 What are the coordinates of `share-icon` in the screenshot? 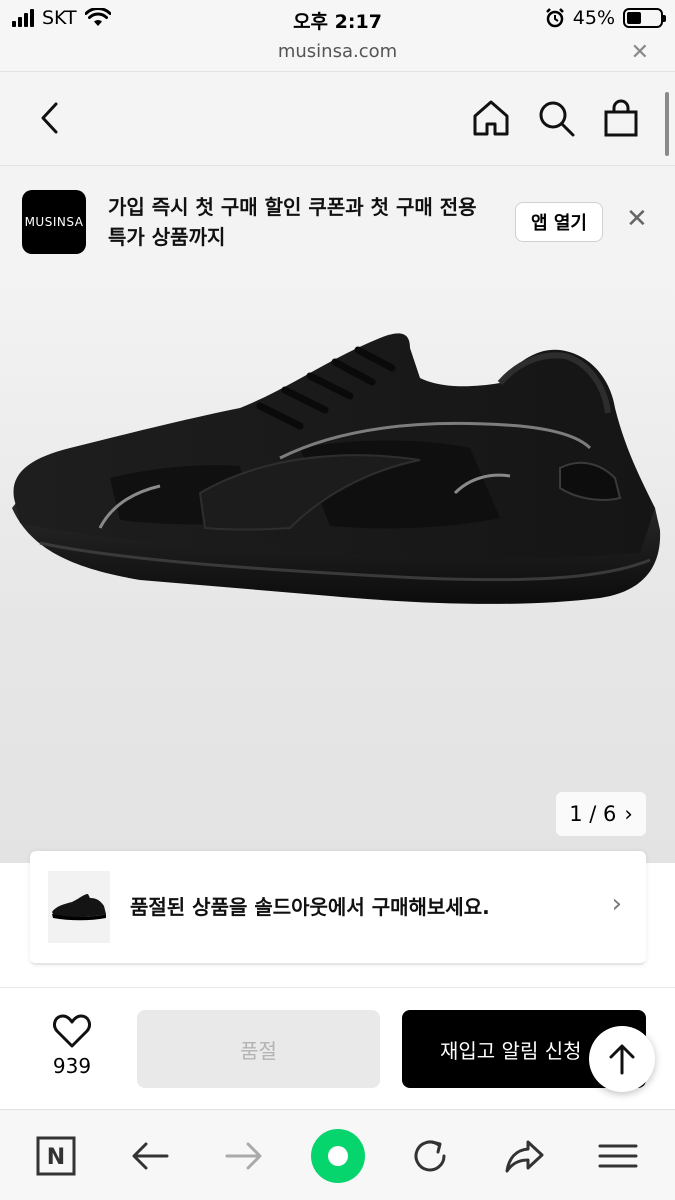 It's located at (524, 1156).